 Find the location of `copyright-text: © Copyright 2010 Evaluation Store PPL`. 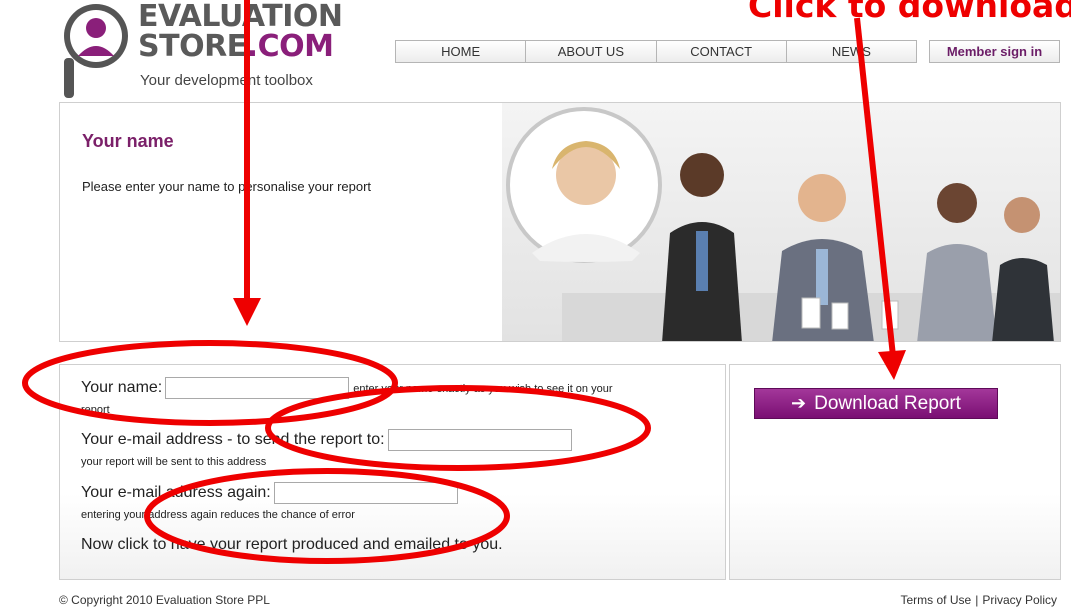

copyright-text: © Copyright 2010 Evaluation Store PPL is located at coordinates (164, 600).